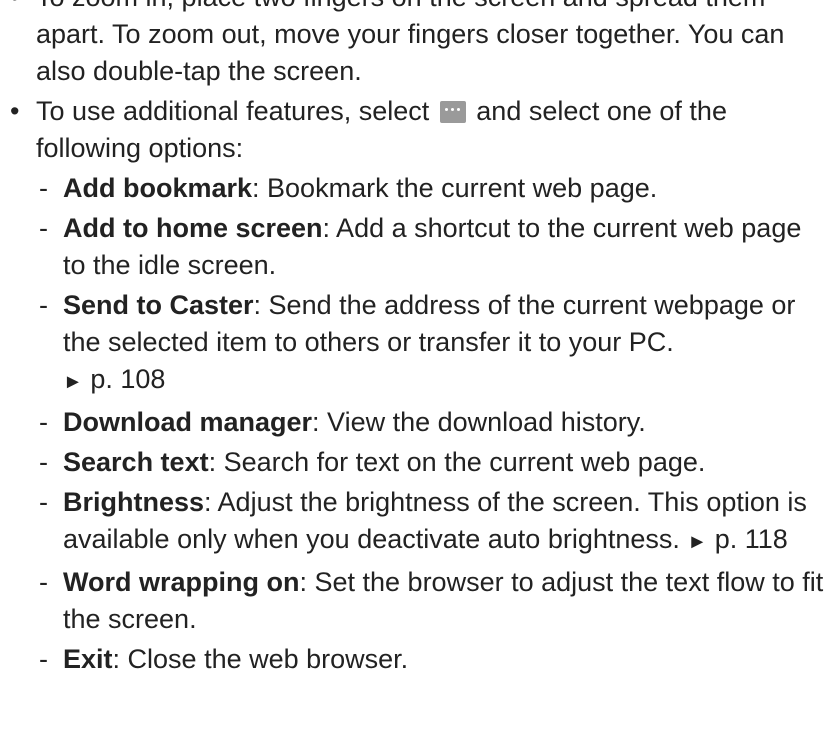 Image resolution: width=827 pixels, height=739 pixels. Describe the element at coordinates (136, 462) in the screenshot. I see `option-term: Search text` at that location.